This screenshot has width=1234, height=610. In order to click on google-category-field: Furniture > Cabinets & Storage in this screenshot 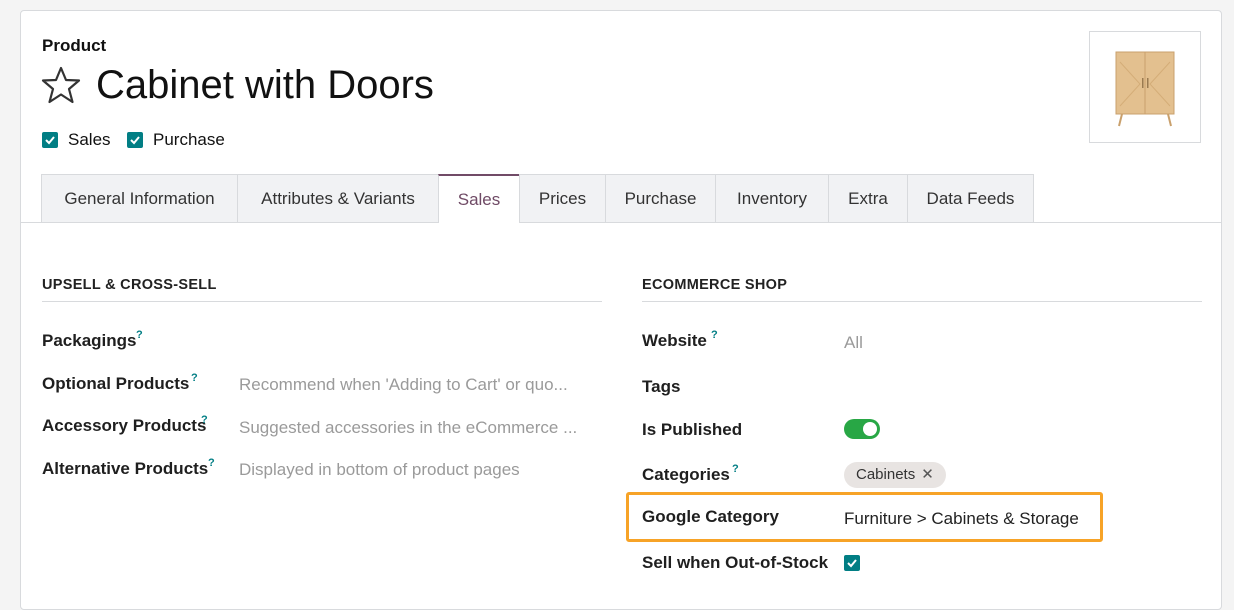, I will do `click(961, 519)`.